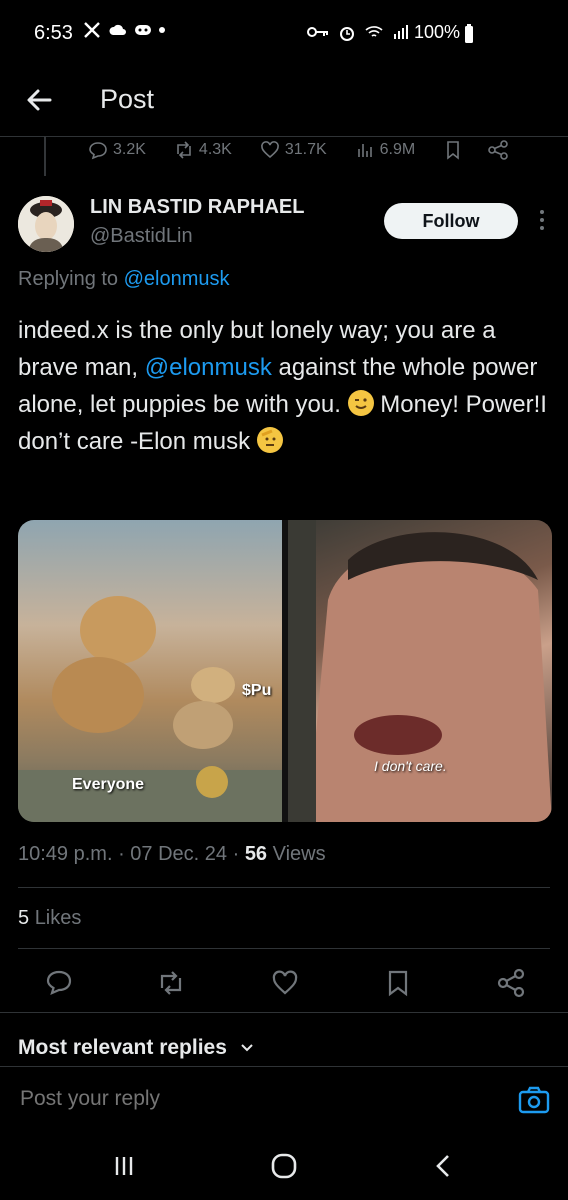 This screenshot has width=568, height=1200. I want to click on post-action-bar, so click(284, 986).